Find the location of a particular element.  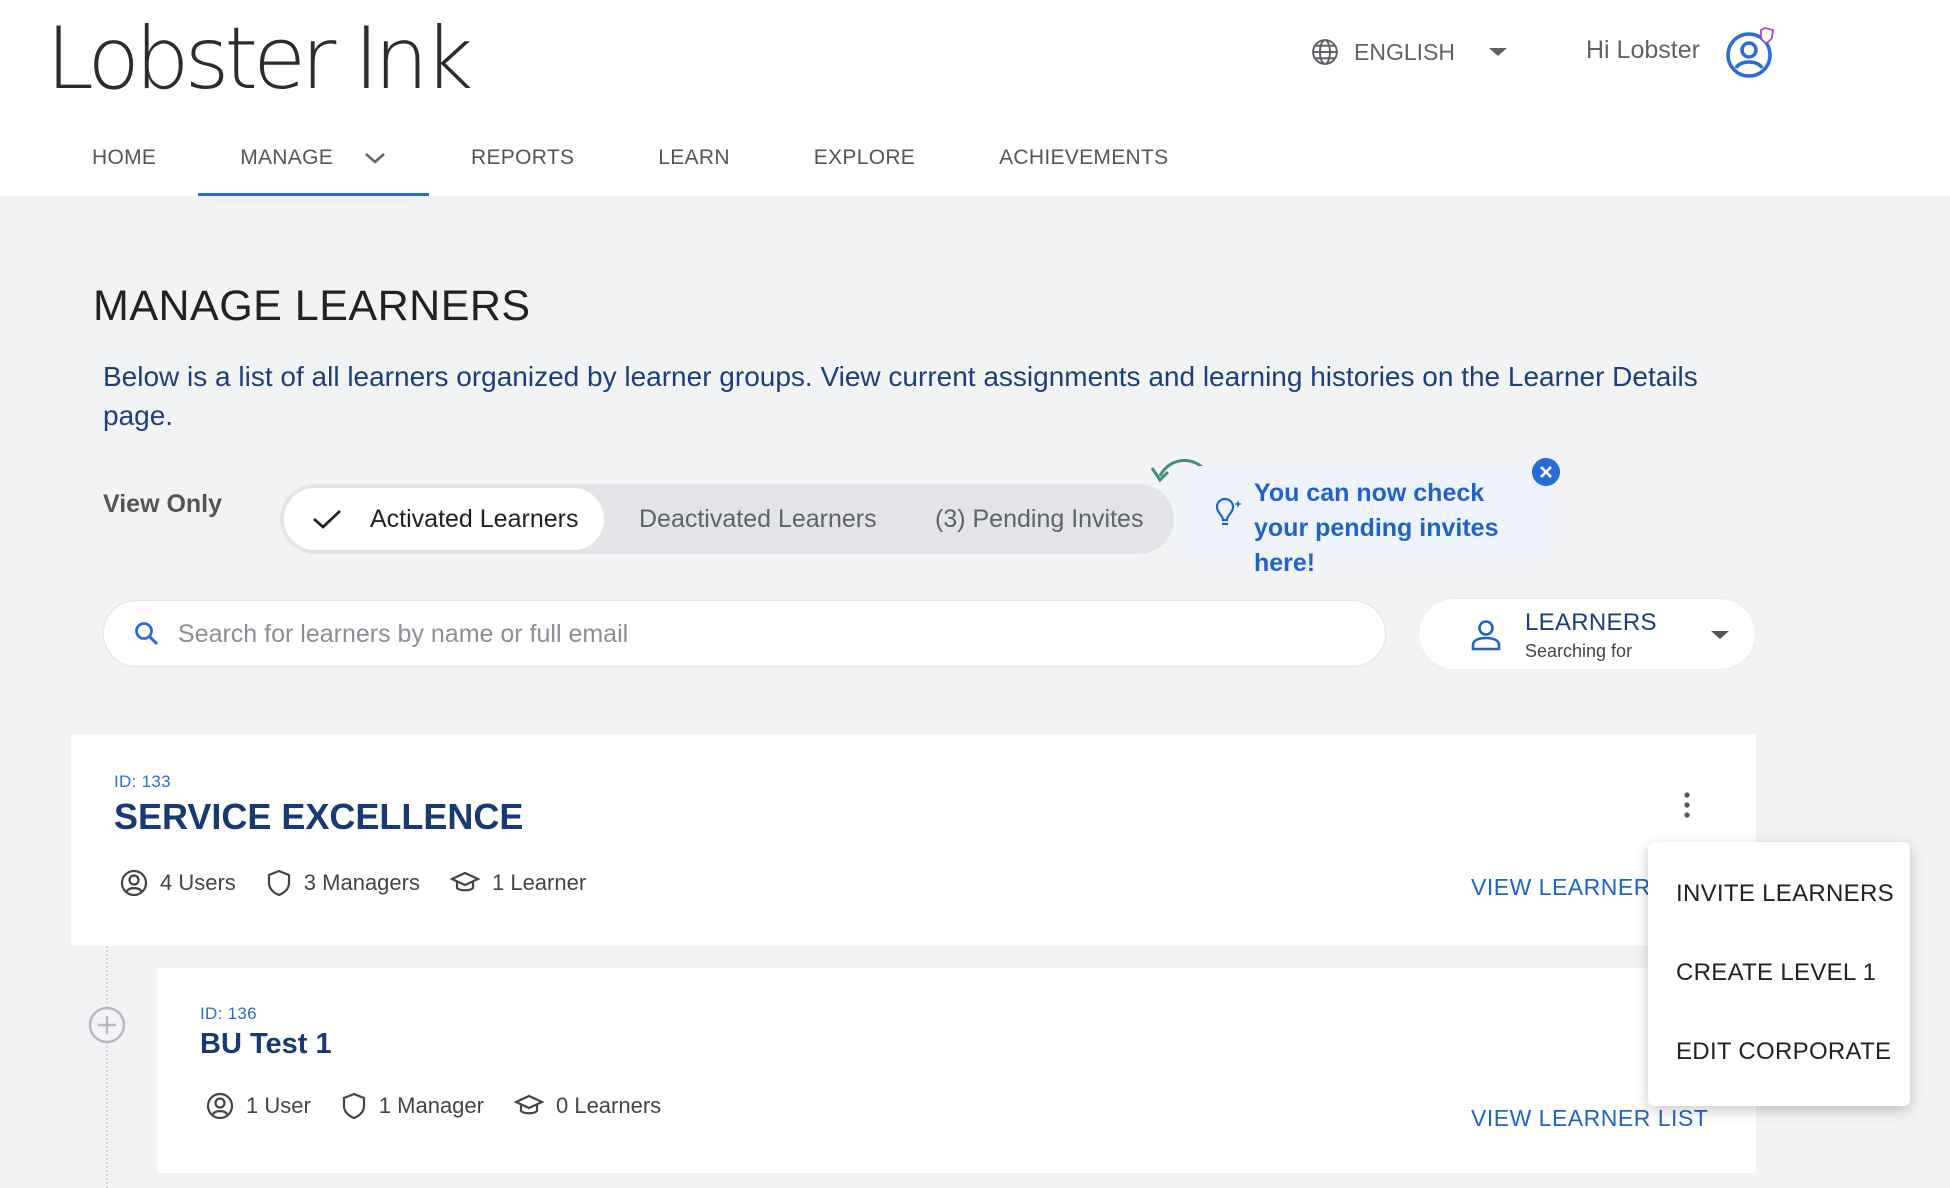

nav-achievements-label: ACHIEVEMENTS is located at coordinates (1084, 157).